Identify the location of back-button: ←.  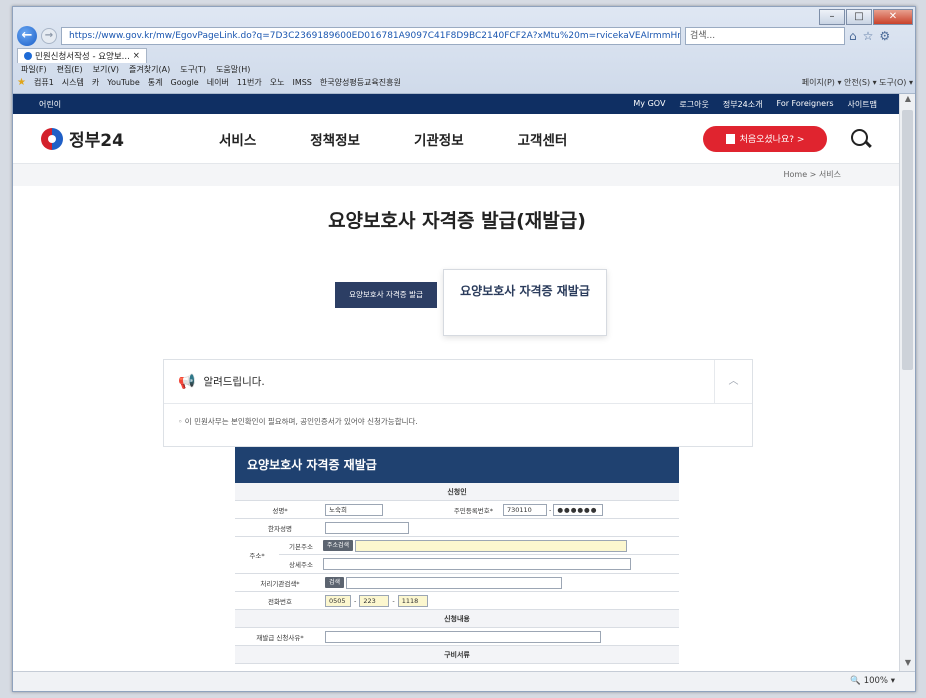
(27, 36).